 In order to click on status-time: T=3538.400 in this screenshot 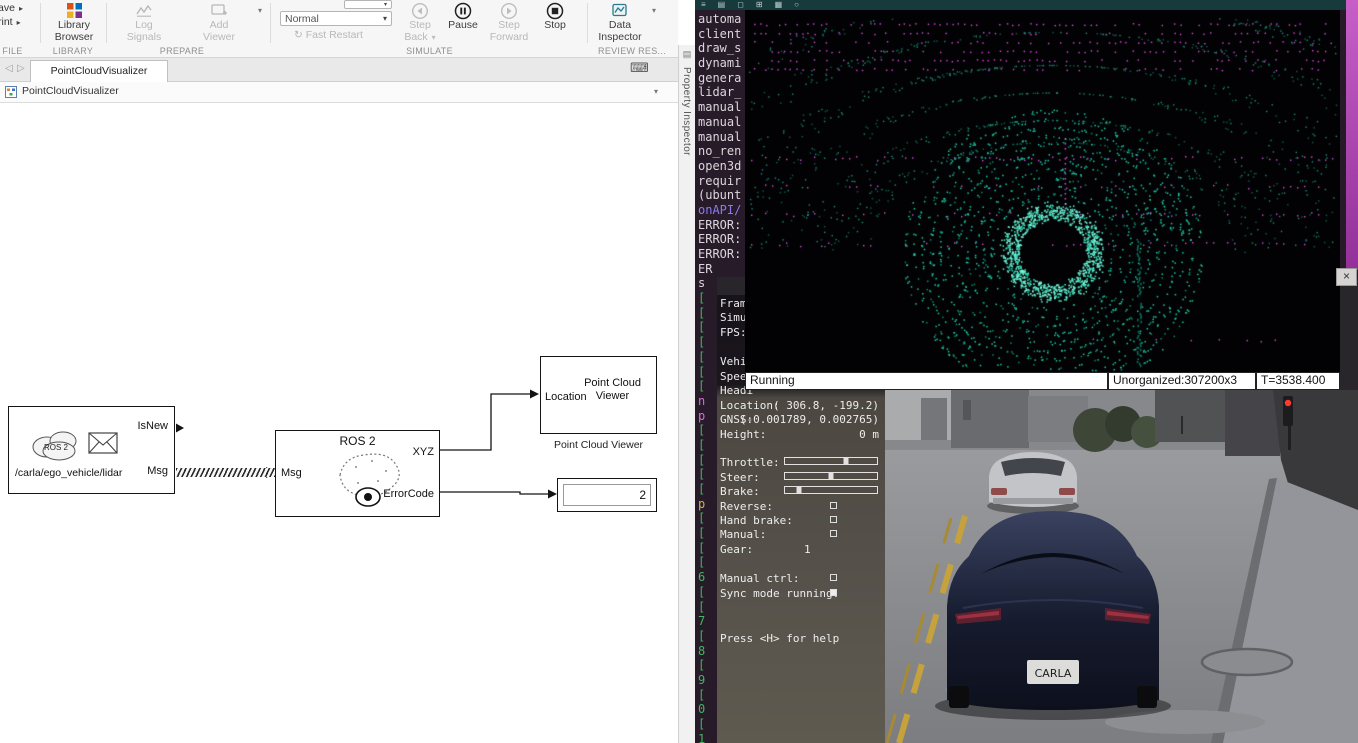, I will do `click(1298, 381)`.